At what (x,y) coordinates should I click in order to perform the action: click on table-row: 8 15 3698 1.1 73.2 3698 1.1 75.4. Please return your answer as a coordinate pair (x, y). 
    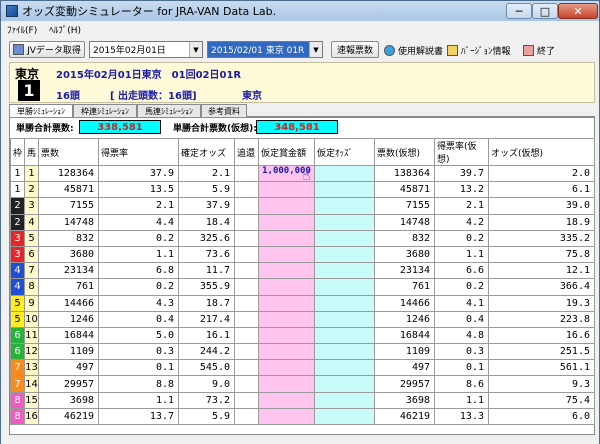
    Looking at the image, I should click on (302, 400).